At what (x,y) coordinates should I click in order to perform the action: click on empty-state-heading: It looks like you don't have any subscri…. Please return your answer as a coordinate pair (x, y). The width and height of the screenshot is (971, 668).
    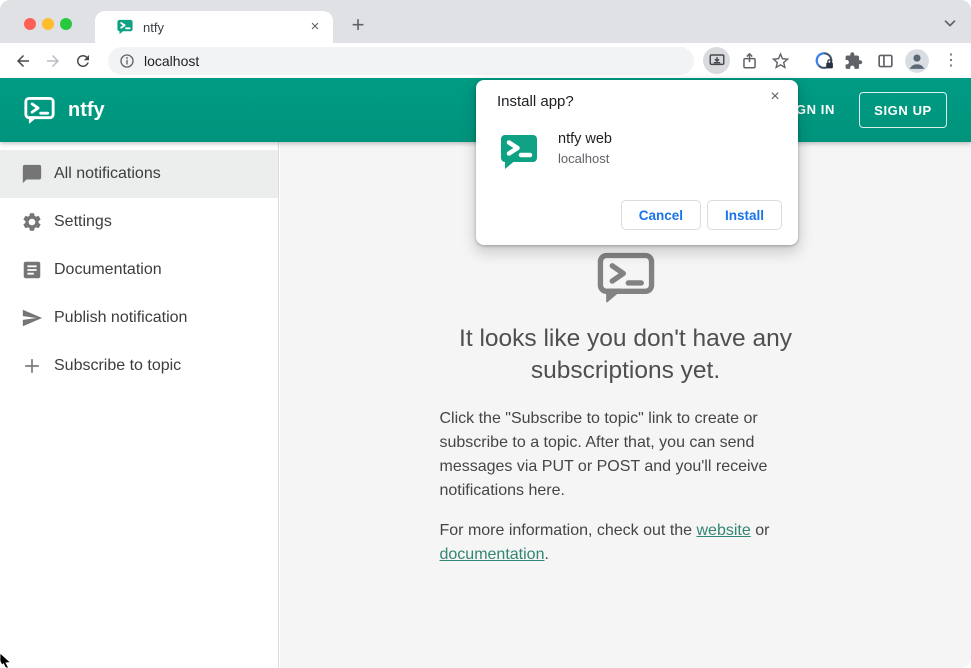
    Looking at the image, I should click on (625, 354).